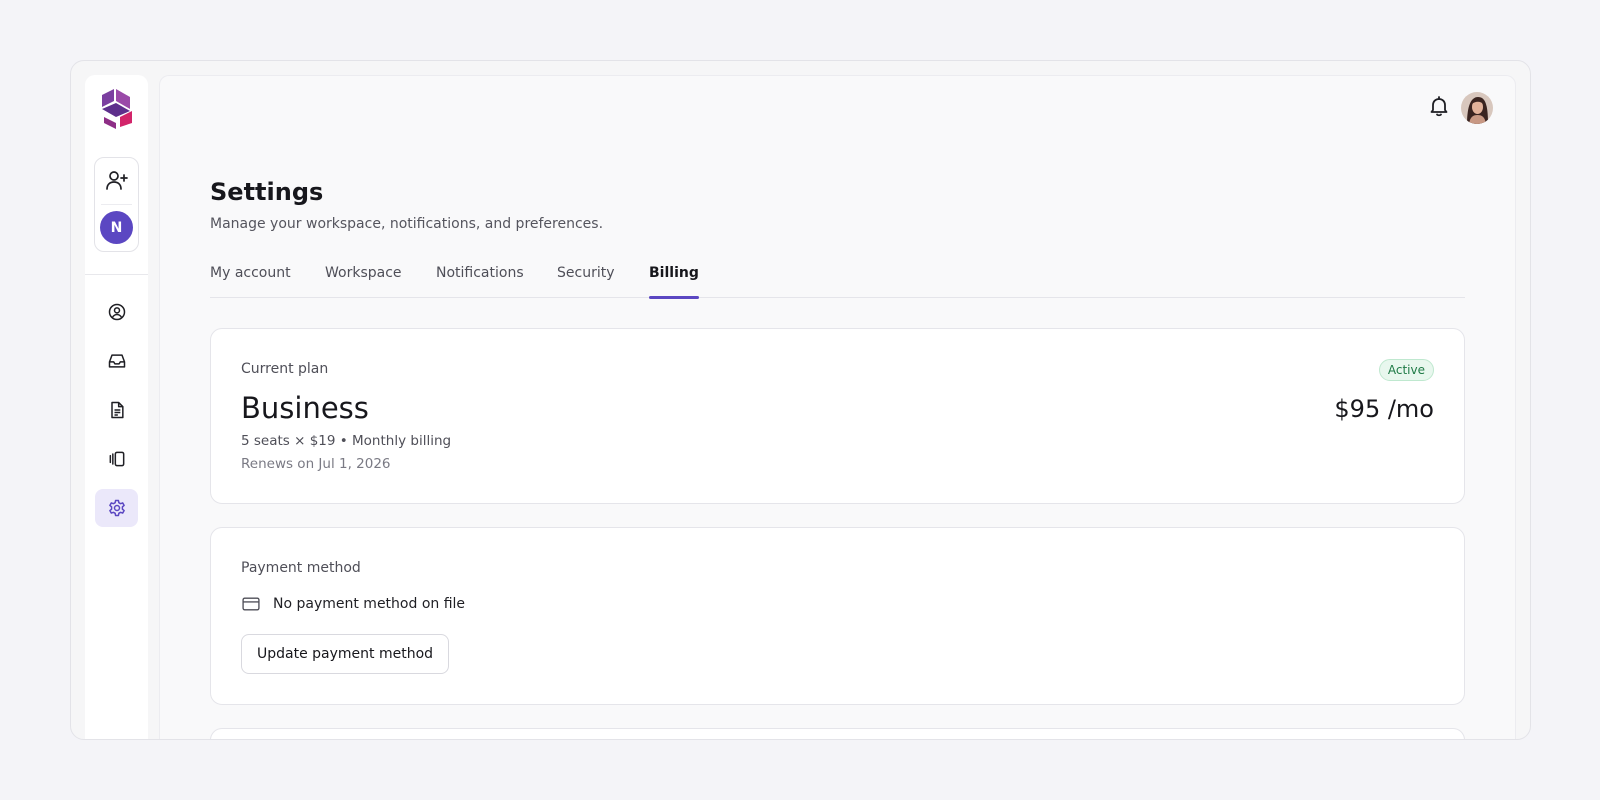 The image size is (1600, 800). I want to click on tab-my-account: My account, so click(250, 281).